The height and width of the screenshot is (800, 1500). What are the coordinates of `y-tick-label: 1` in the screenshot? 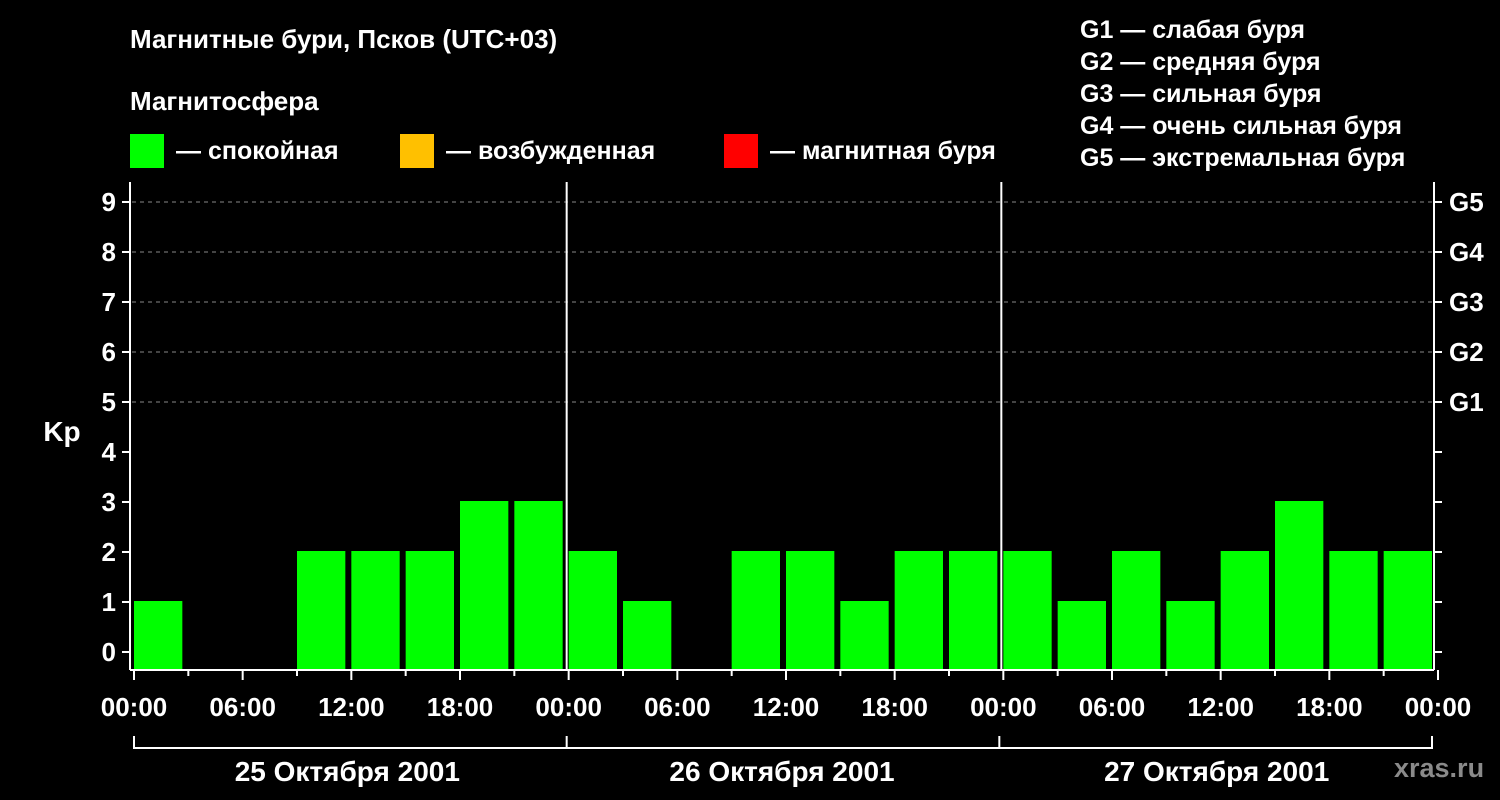 It's located at (109, 602).